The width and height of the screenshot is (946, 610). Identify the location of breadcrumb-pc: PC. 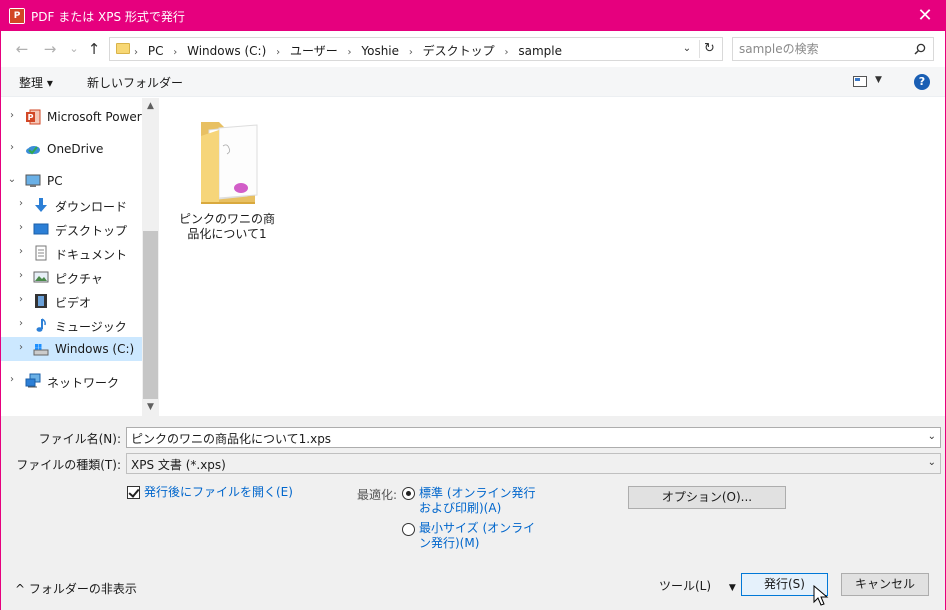
(156, 51).